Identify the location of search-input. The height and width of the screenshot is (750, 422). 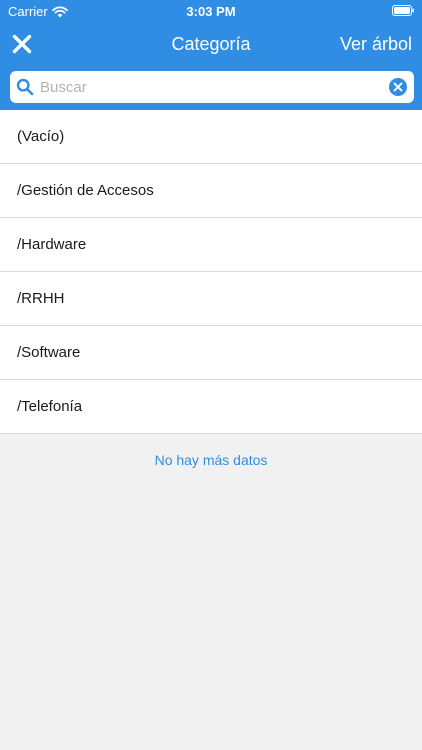
(210, 87).